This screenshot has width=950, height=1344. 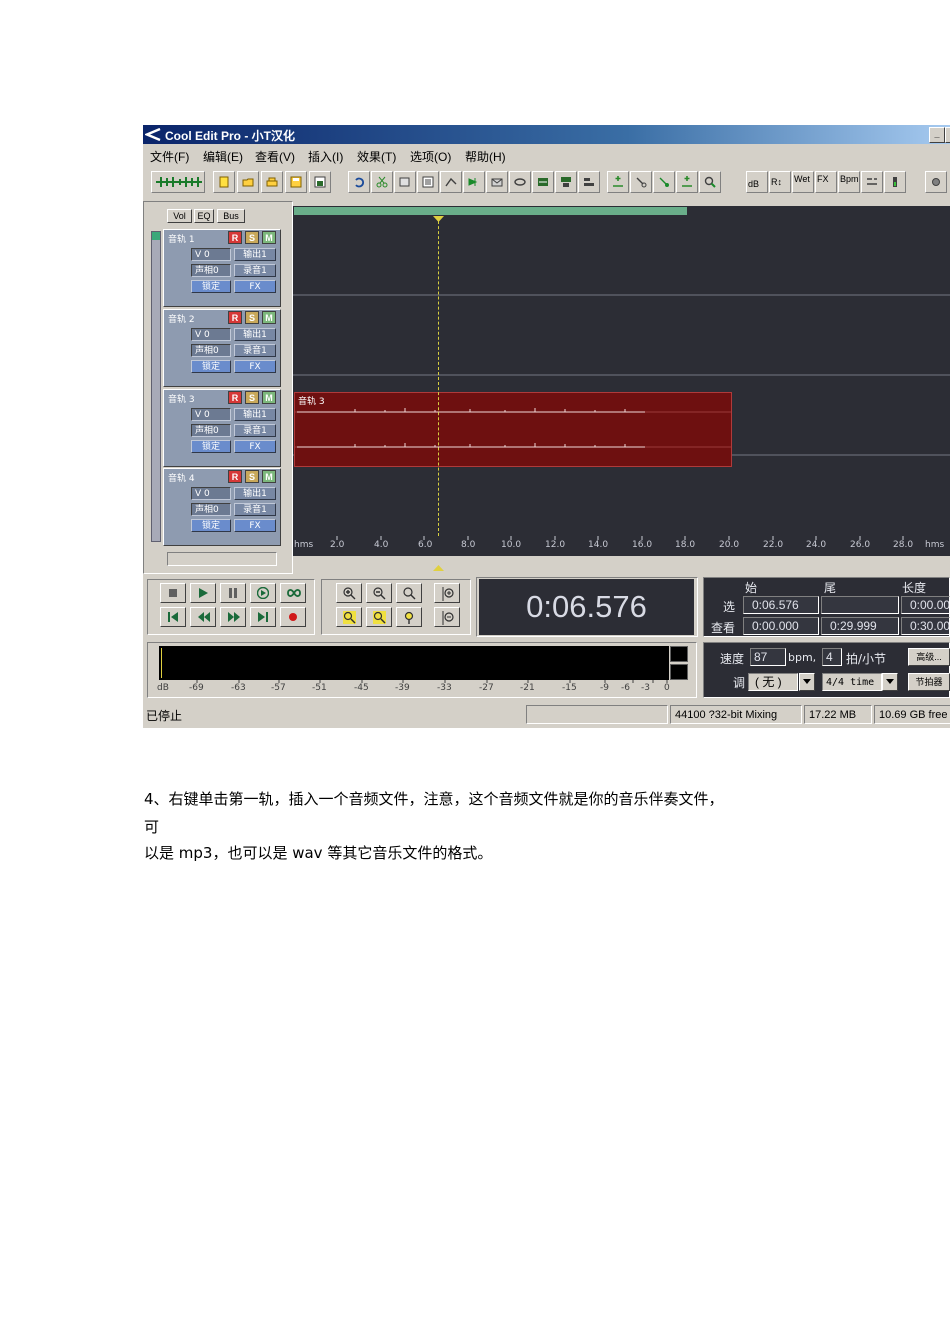 I want to click on view-end-field: 0:29.999, so click(x=860, y=626).